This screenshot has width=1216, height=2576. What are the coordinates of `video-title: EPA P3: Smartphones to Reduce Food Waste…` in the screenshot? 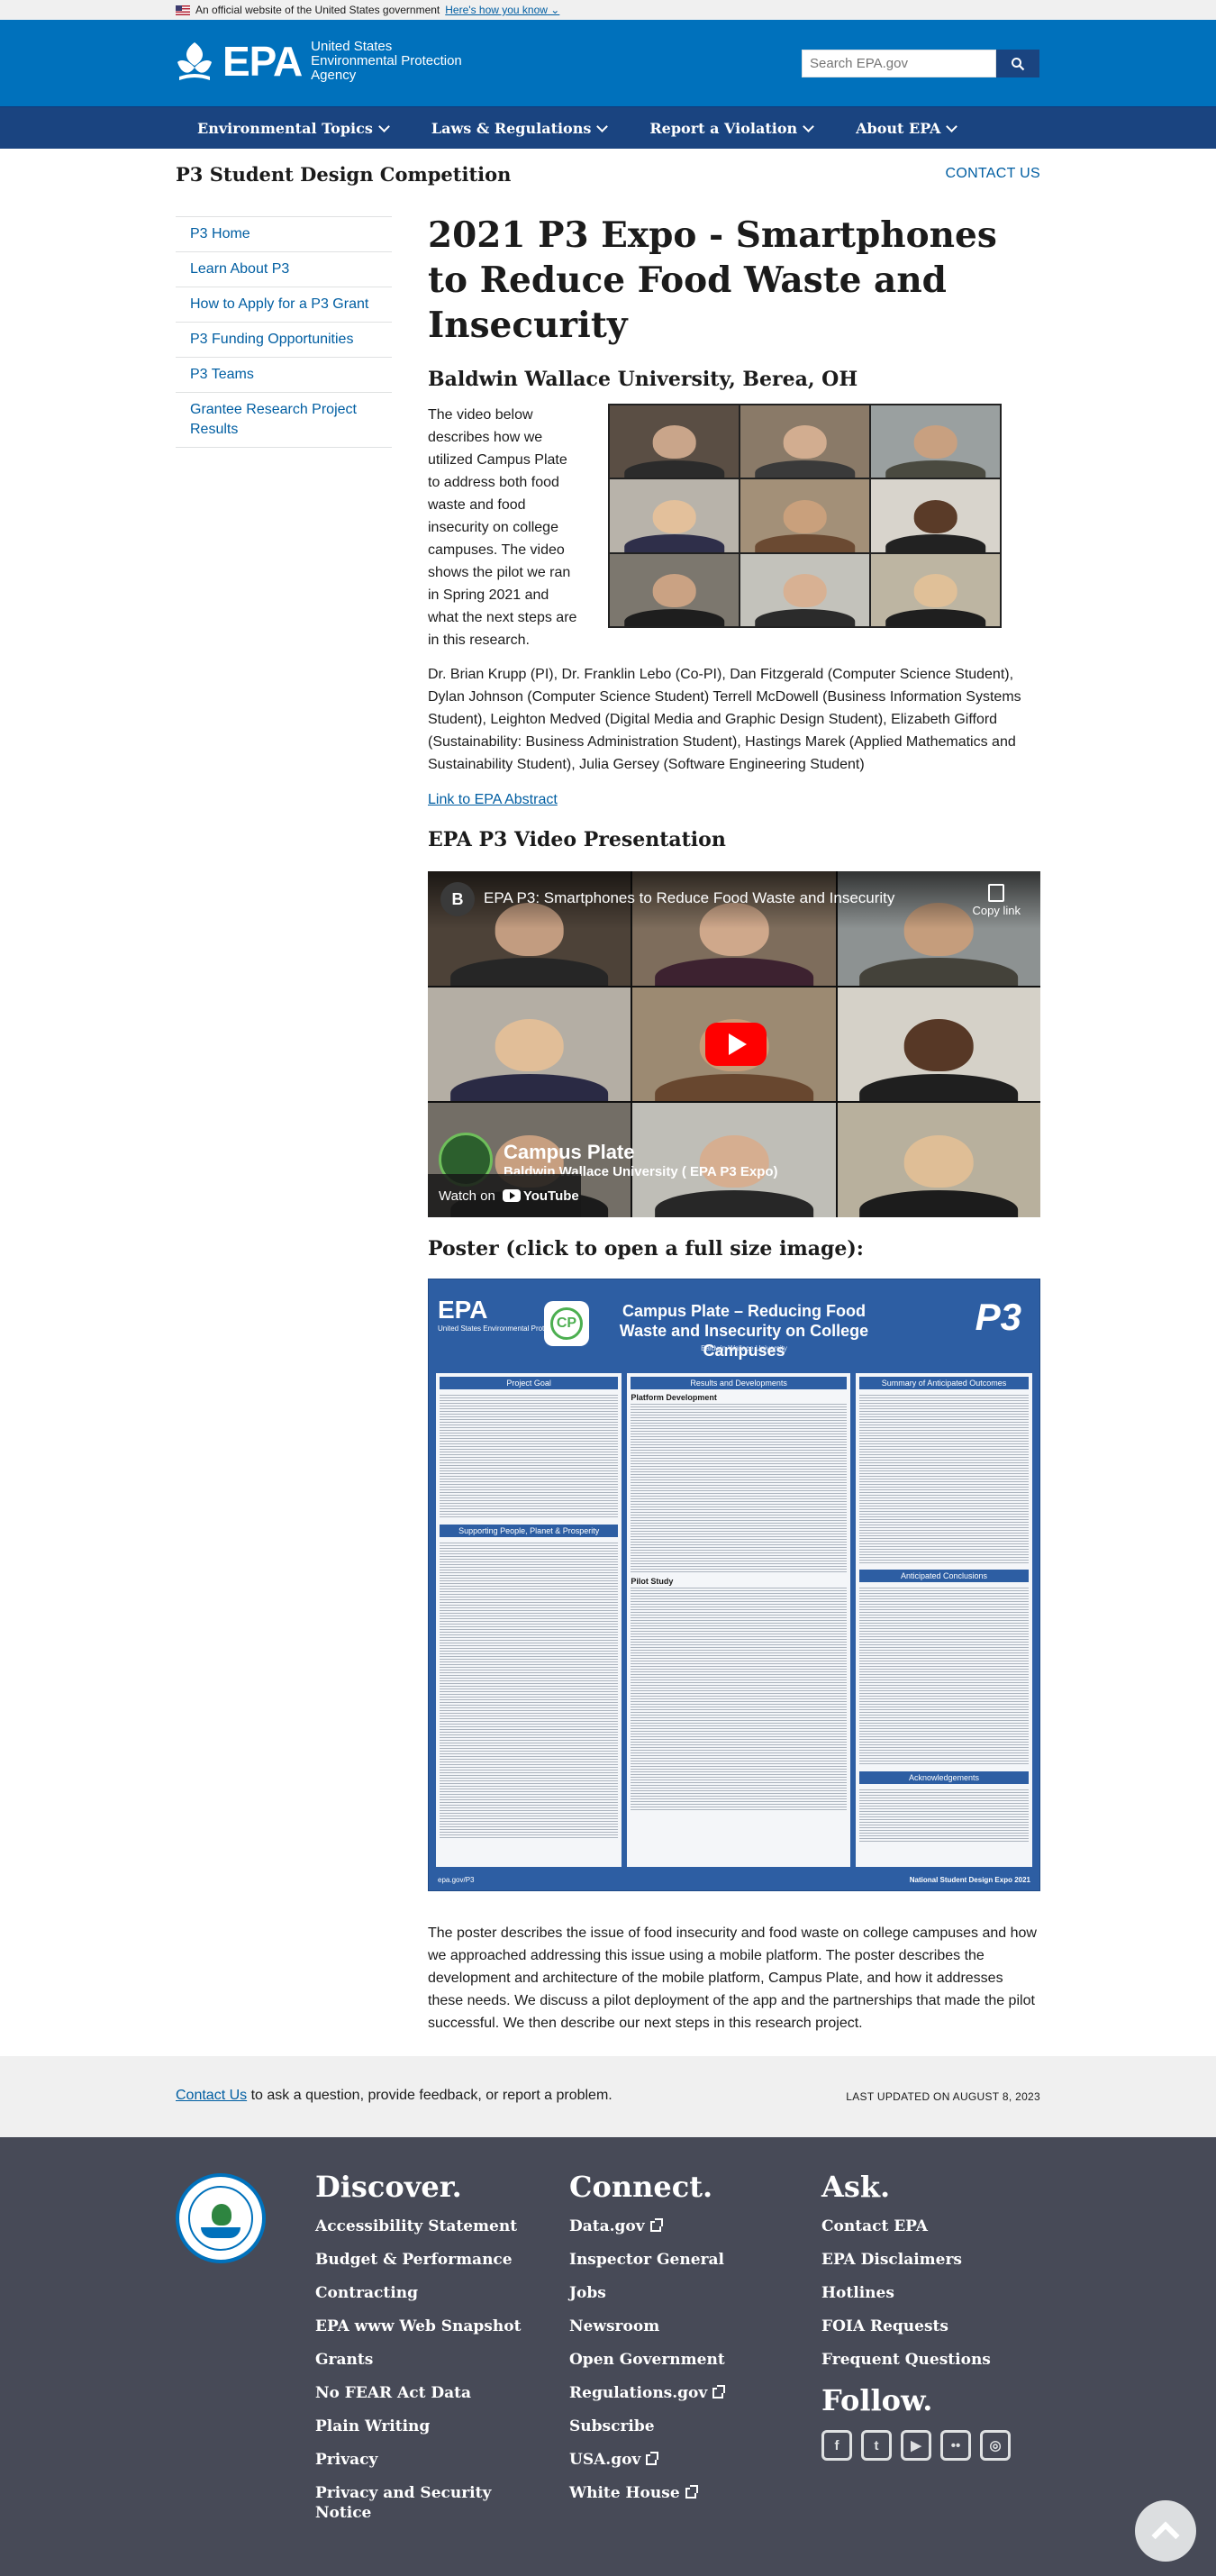 It's located at (689, 898).